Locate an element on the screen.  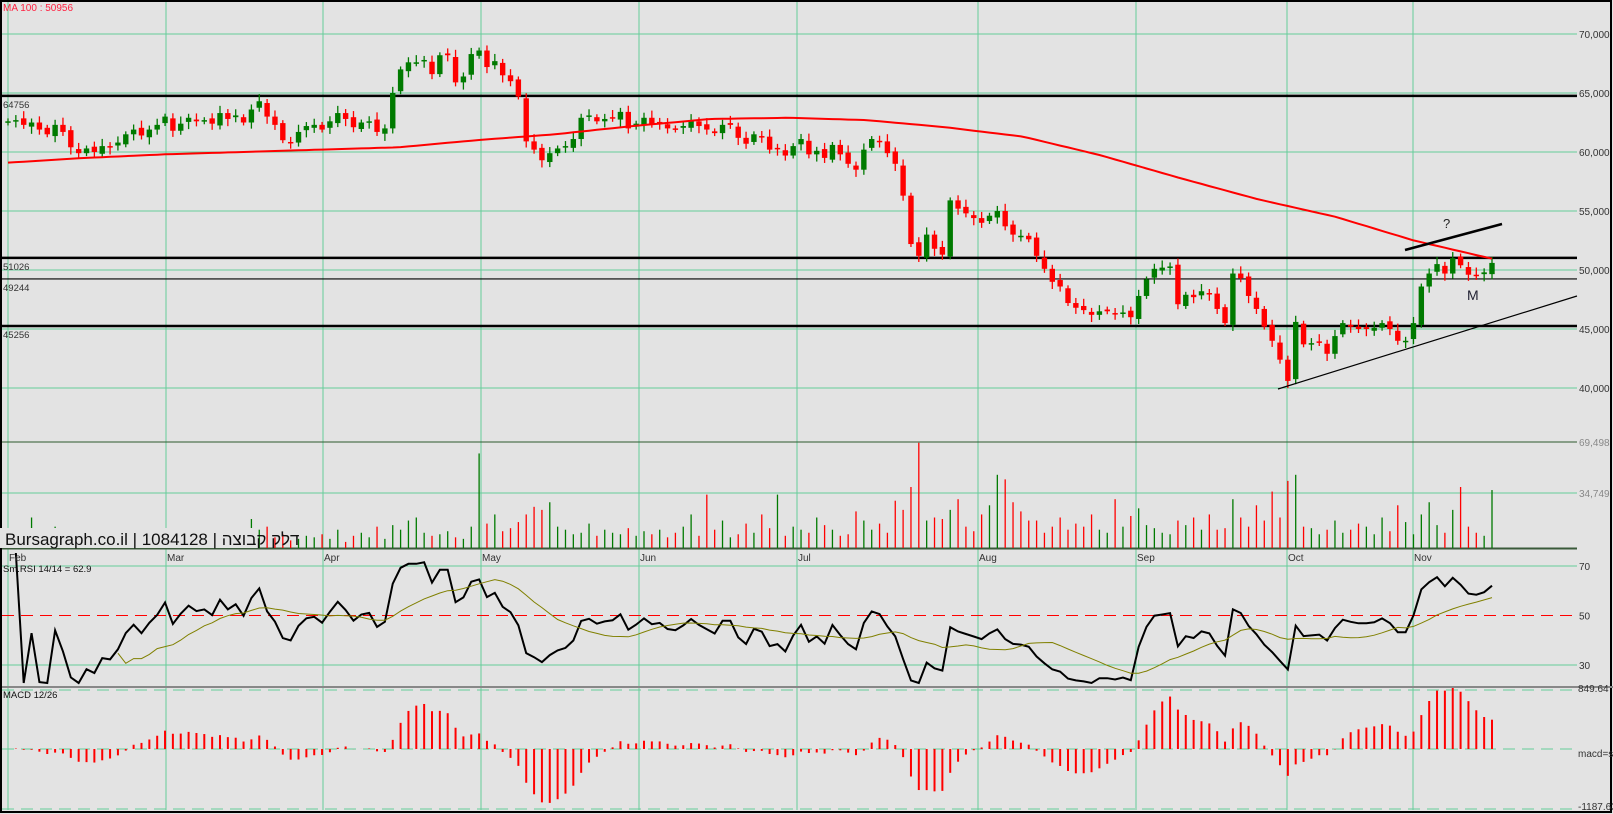
macd-tick-label: -1187.63 is located at coordinates (1595, 807).